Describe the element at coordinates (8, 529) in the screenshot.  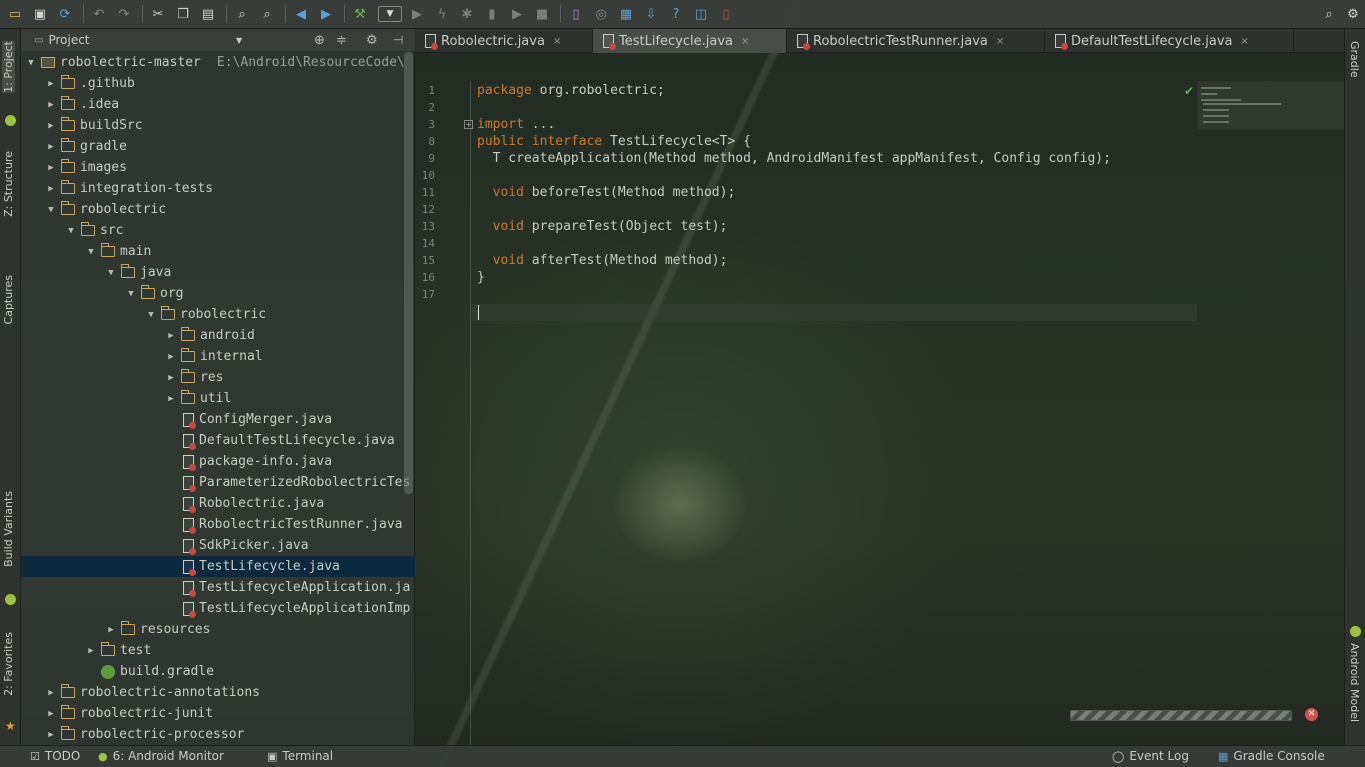
I see `tool-window-build-variants: Build Variants` at that location.